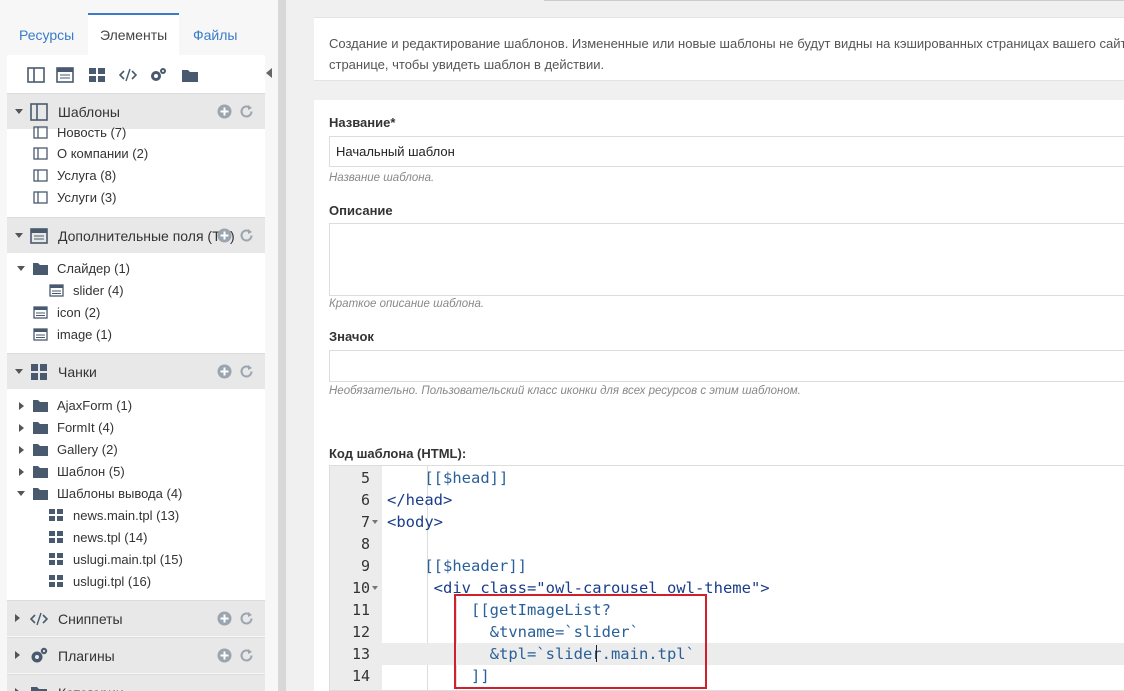  I want to click on tree-item-label: Новость (7), so click(92, 132).